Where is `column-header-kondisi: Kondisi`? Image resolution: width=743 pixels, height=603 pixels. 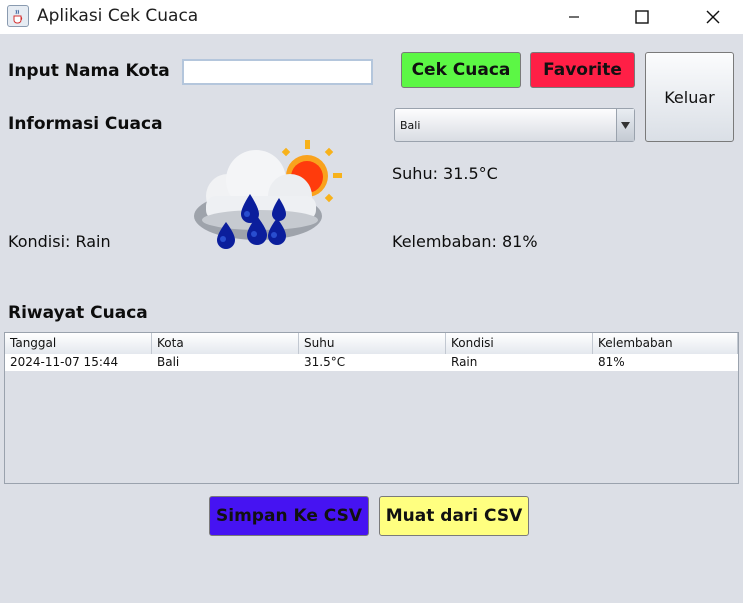
column-header-kondisi: Kondisi is located at coordinates (519, 343).